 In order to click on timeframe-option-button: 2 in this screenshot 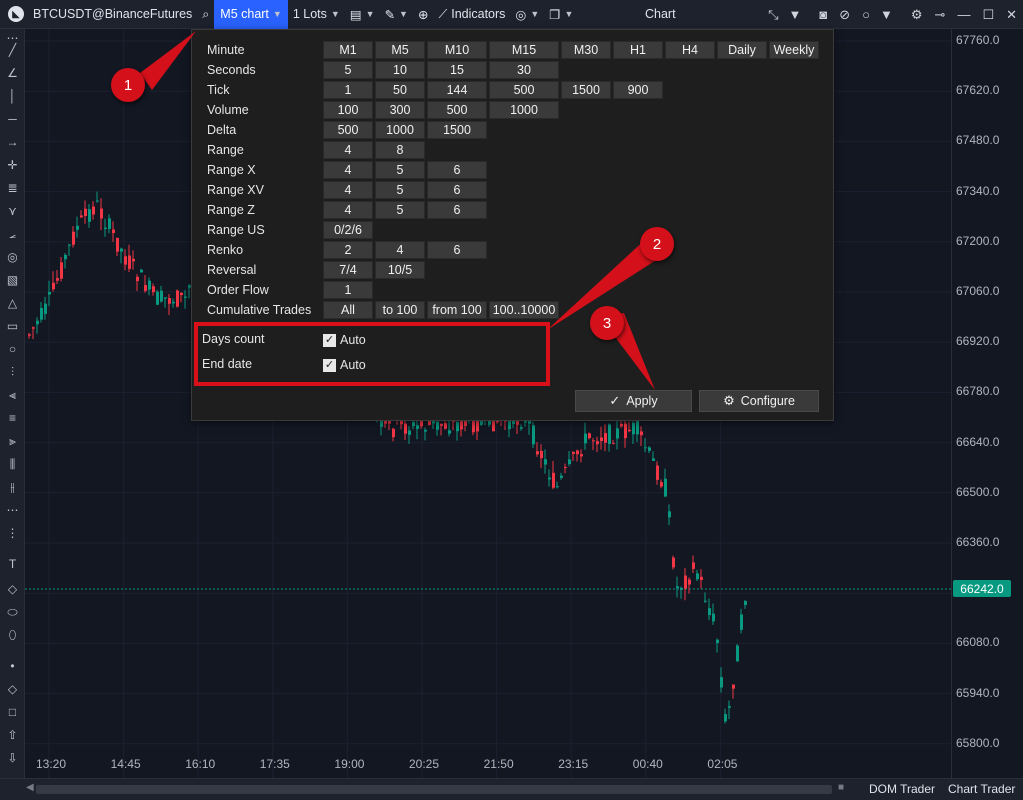, I will do `click(348, 250)`.